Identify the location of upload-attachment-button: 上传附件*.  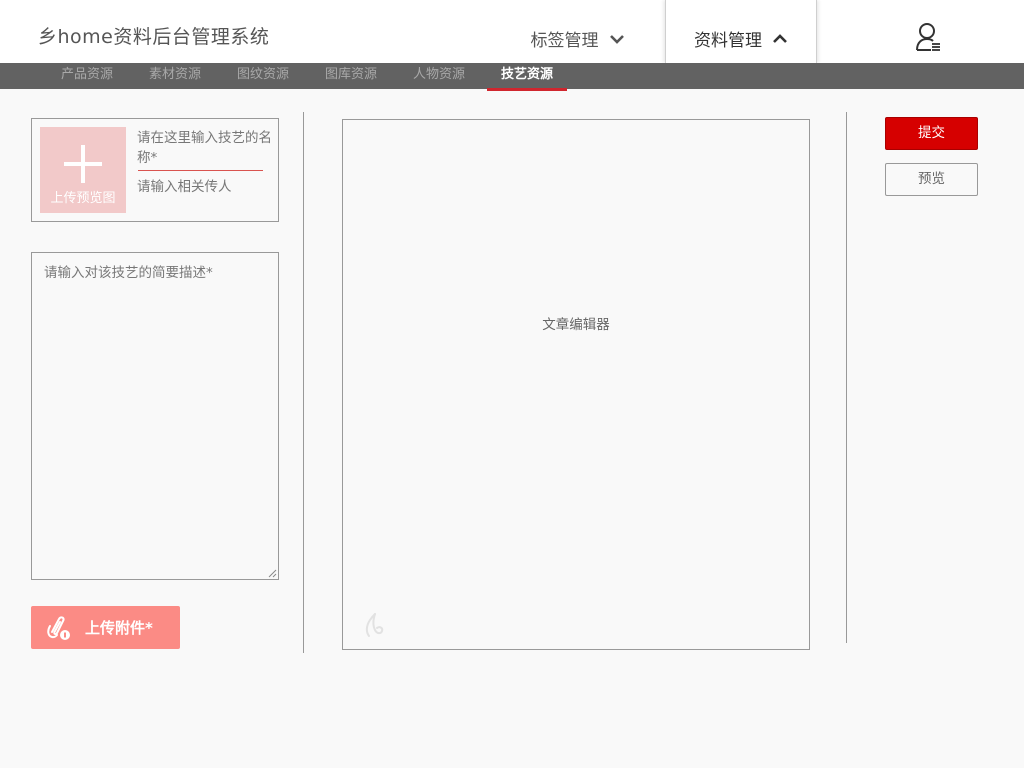
(105, 627).